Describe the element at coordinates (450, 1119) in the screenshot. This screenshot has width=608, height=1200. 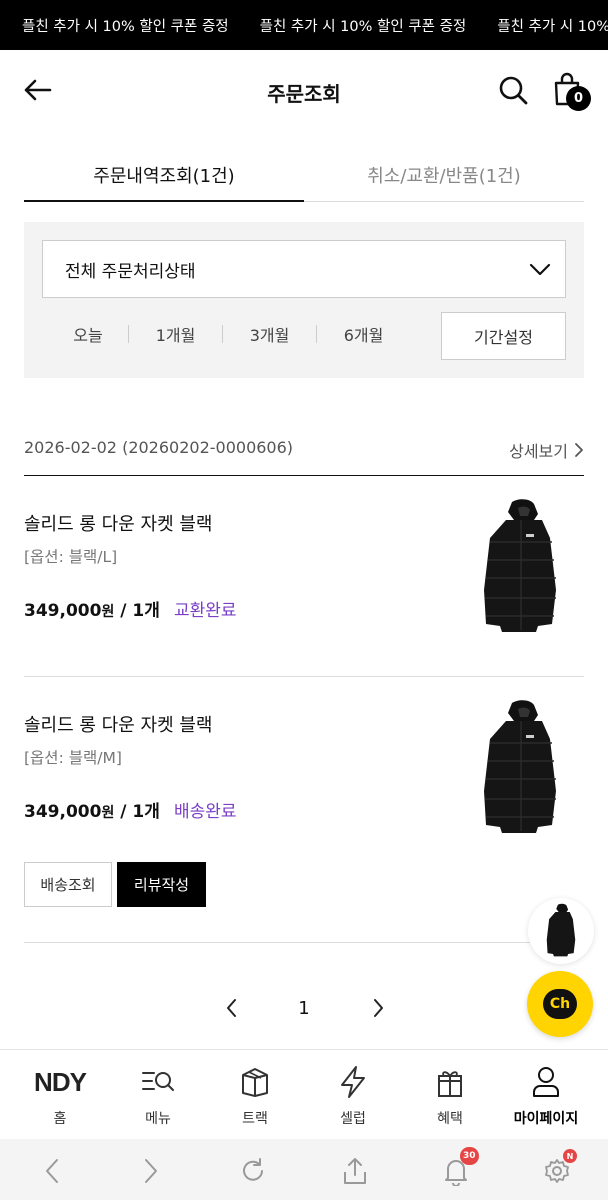
I see `nav-label: 혜택` at that location.